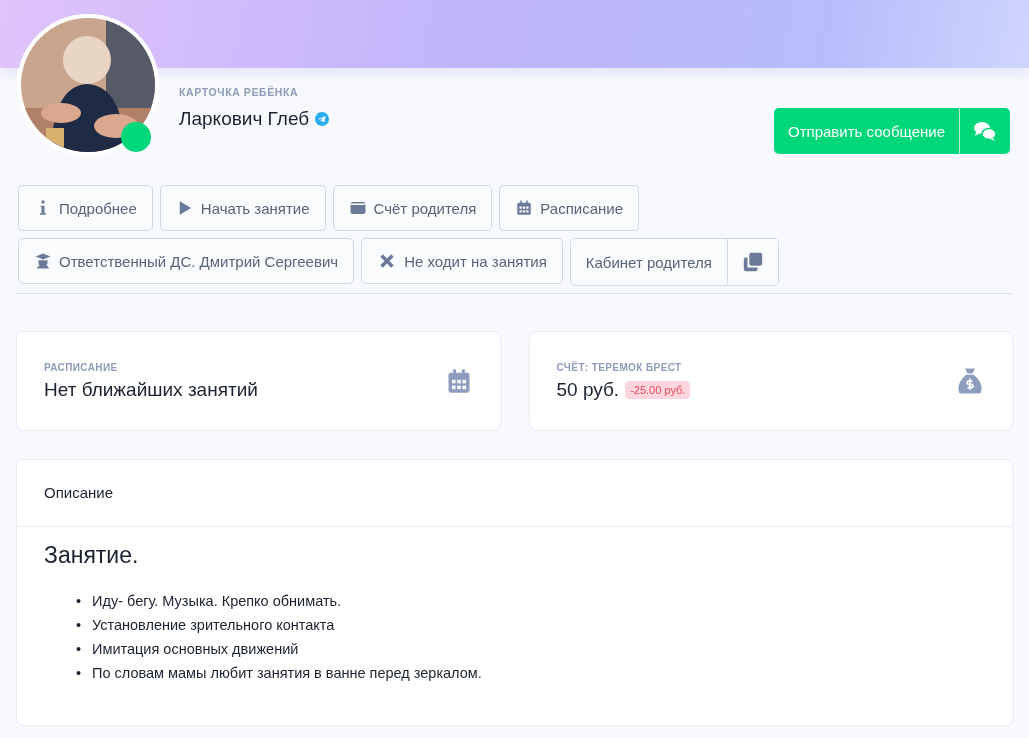  I want to click on description-title: Описание, so click(79, 492).